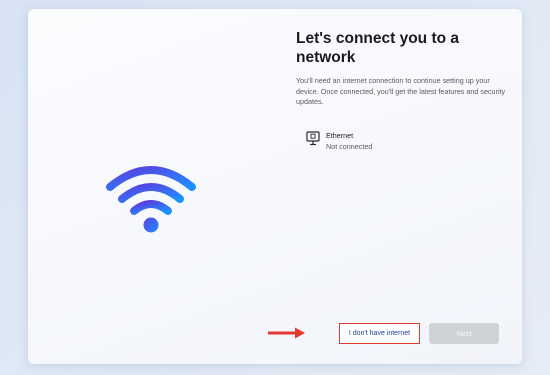 Image resolution: width=550 pixels, height=375 pixels. Describe the element at coordinates (464, 333) in the screenshot. I see `next-button: Next` at that location.